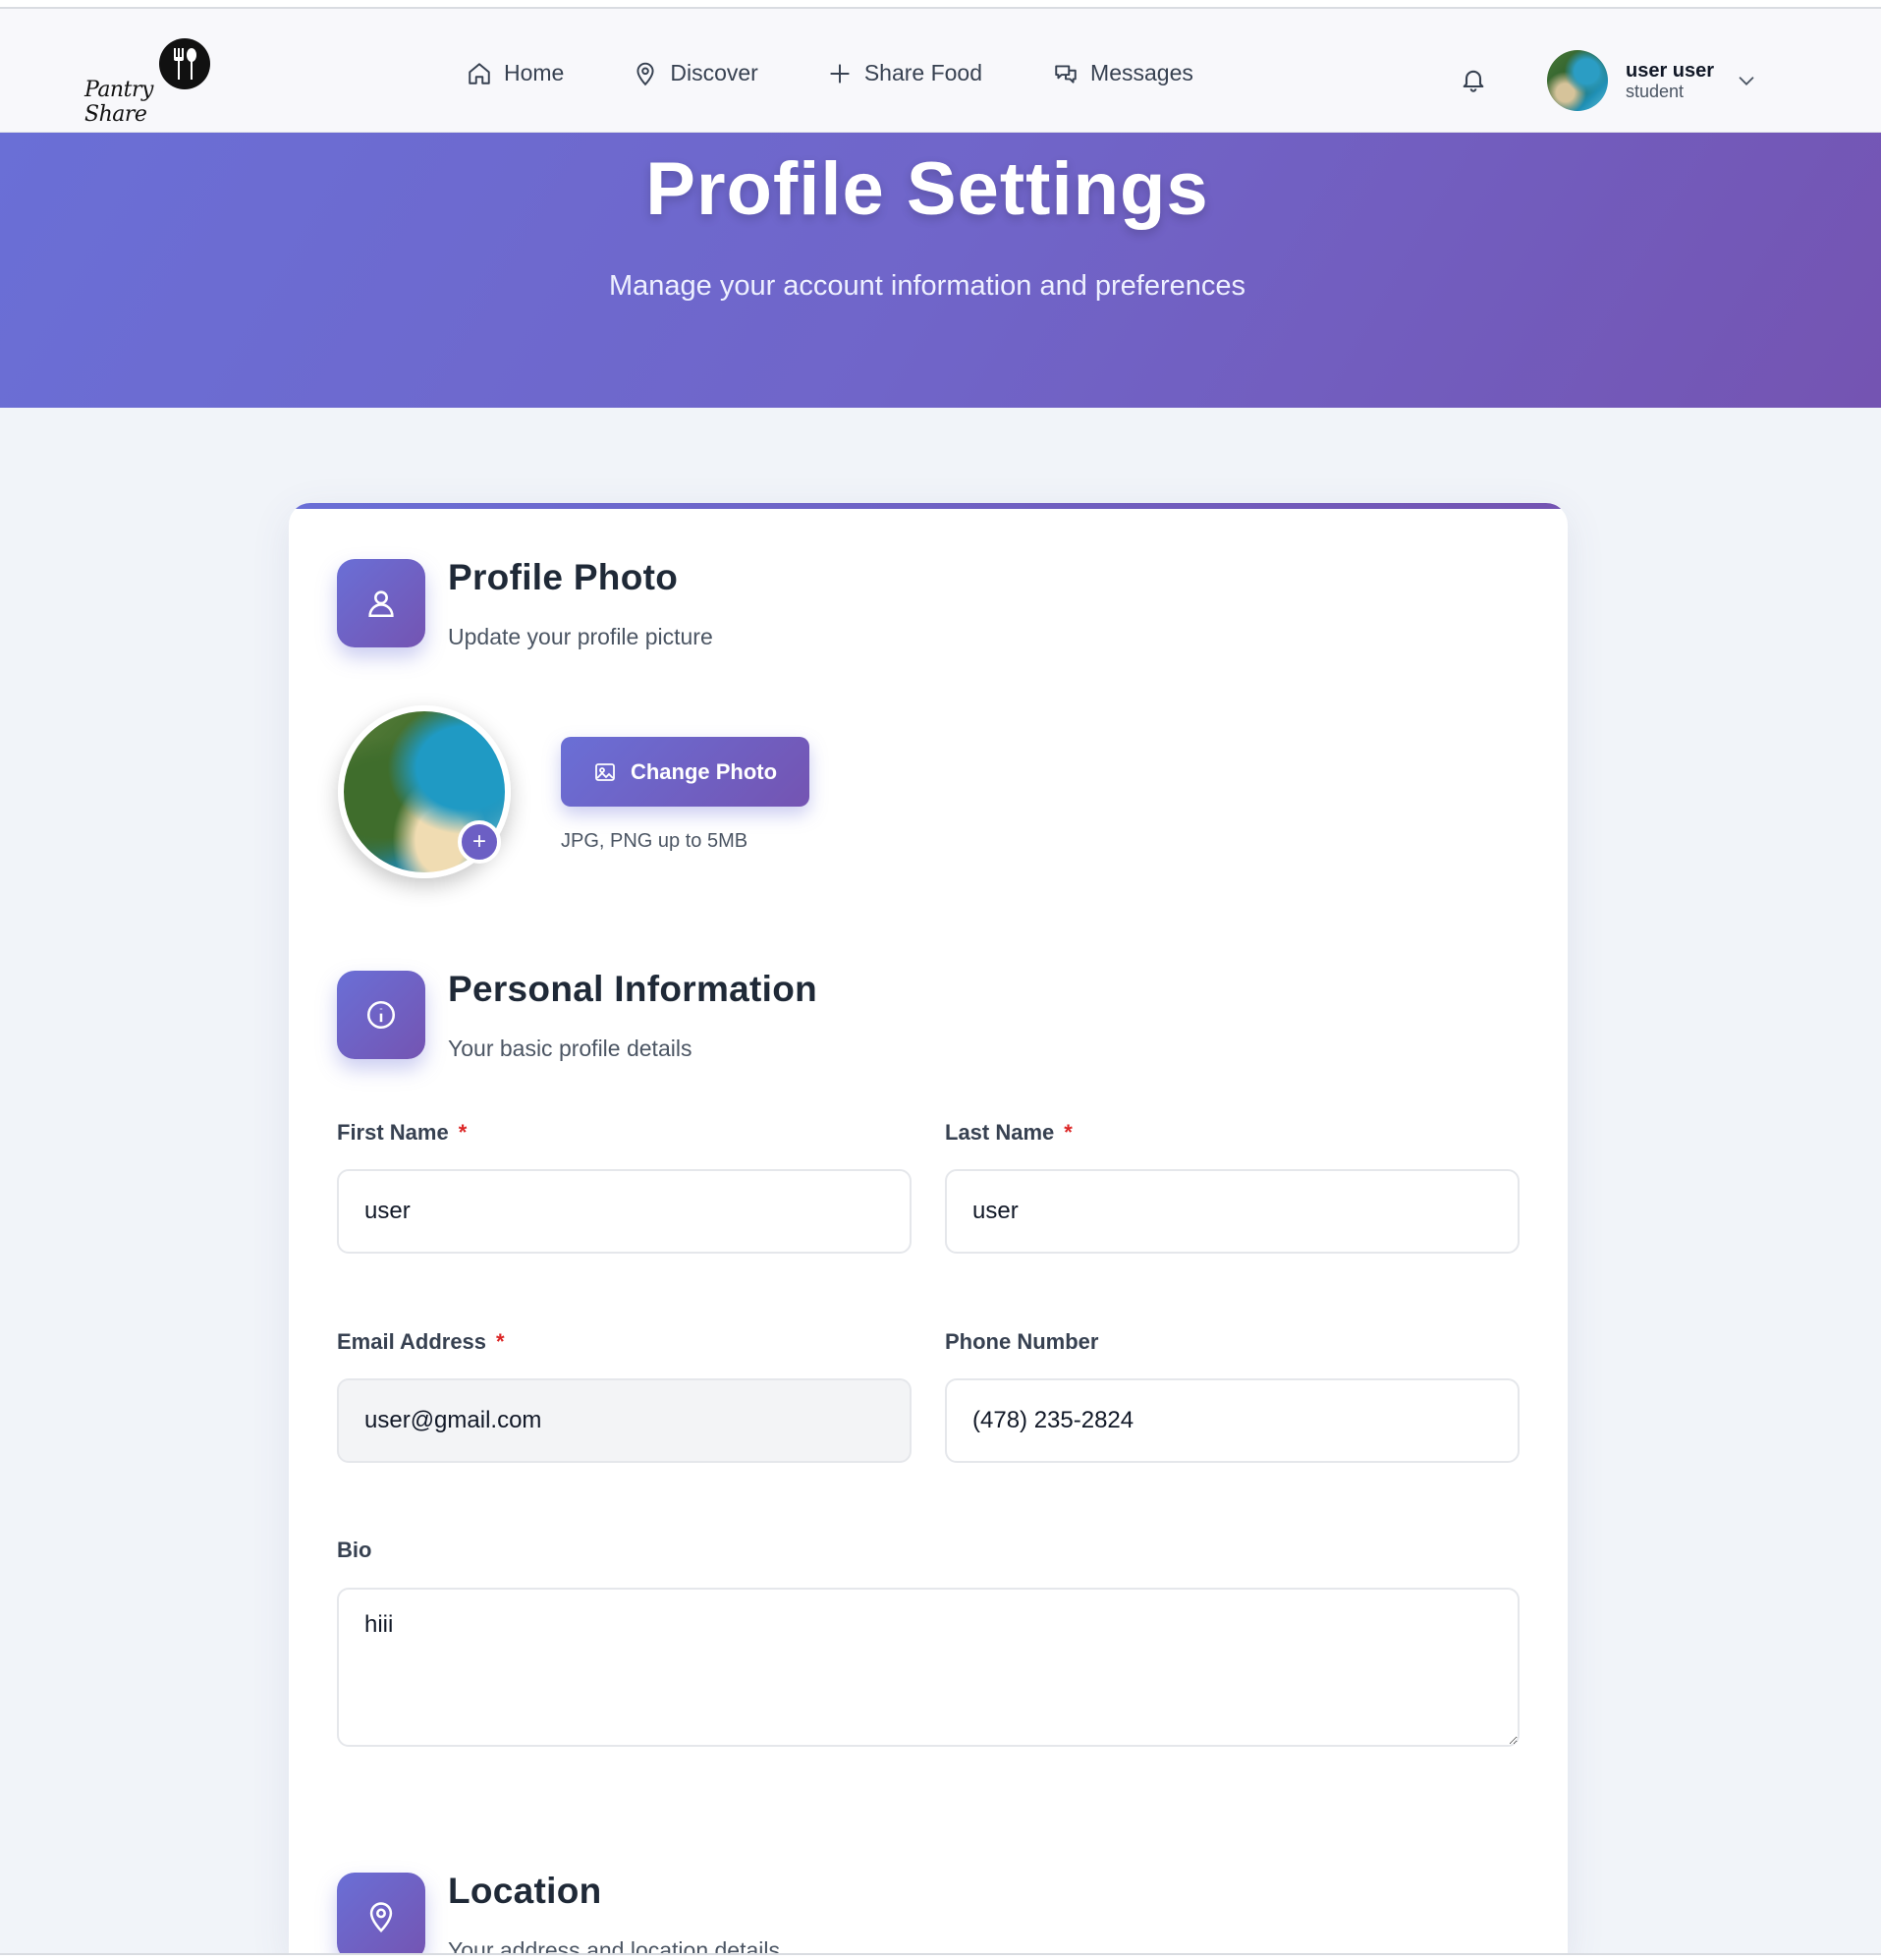  Describe the element at coordinates (412, 1341) in the screenshot. I see `email-label-text: Email Address` at that location.